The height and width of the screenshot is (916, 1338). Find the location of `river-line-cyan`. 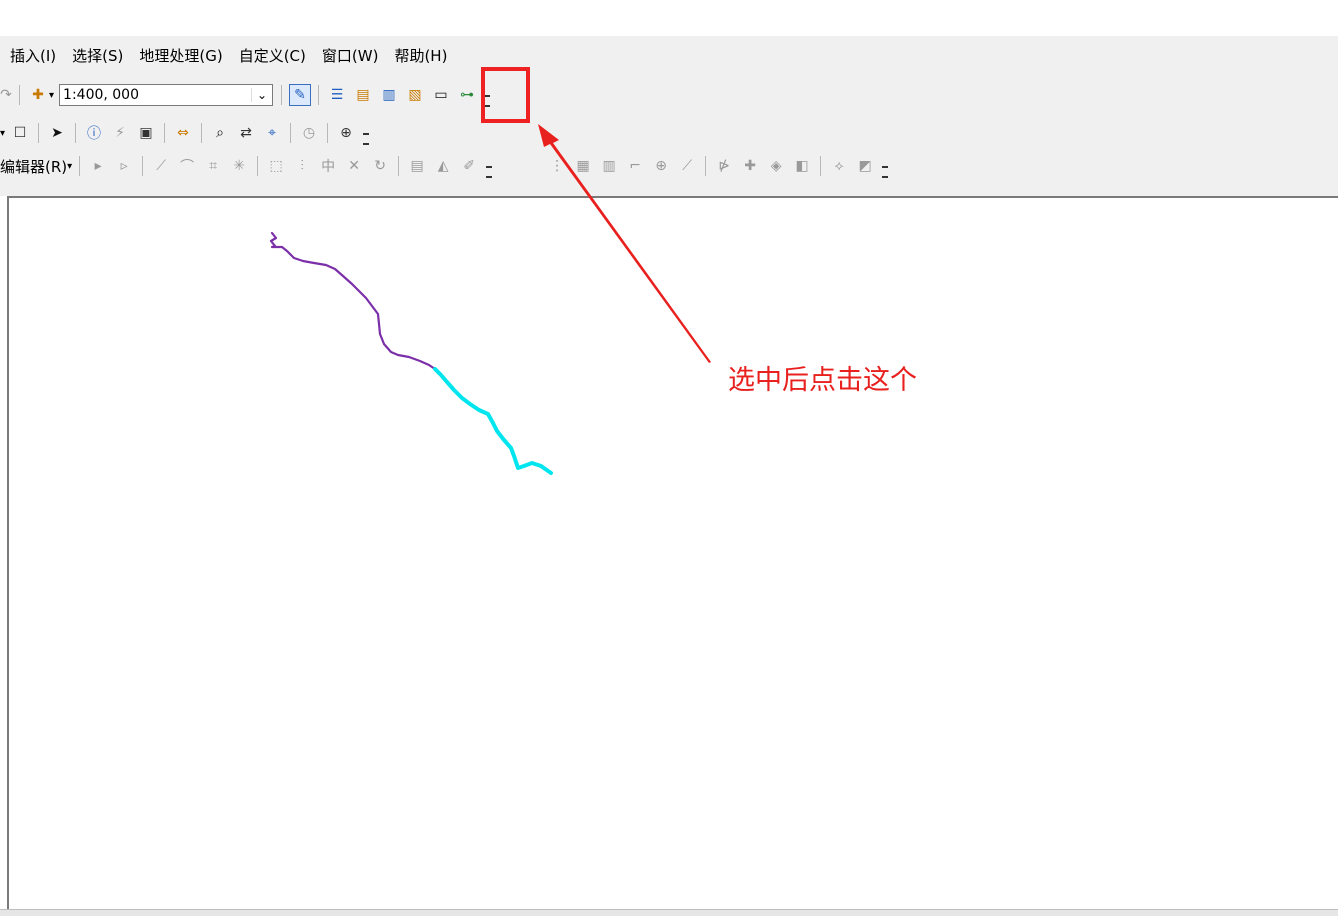

river-line-cyan is located at coordinates (493, 421).